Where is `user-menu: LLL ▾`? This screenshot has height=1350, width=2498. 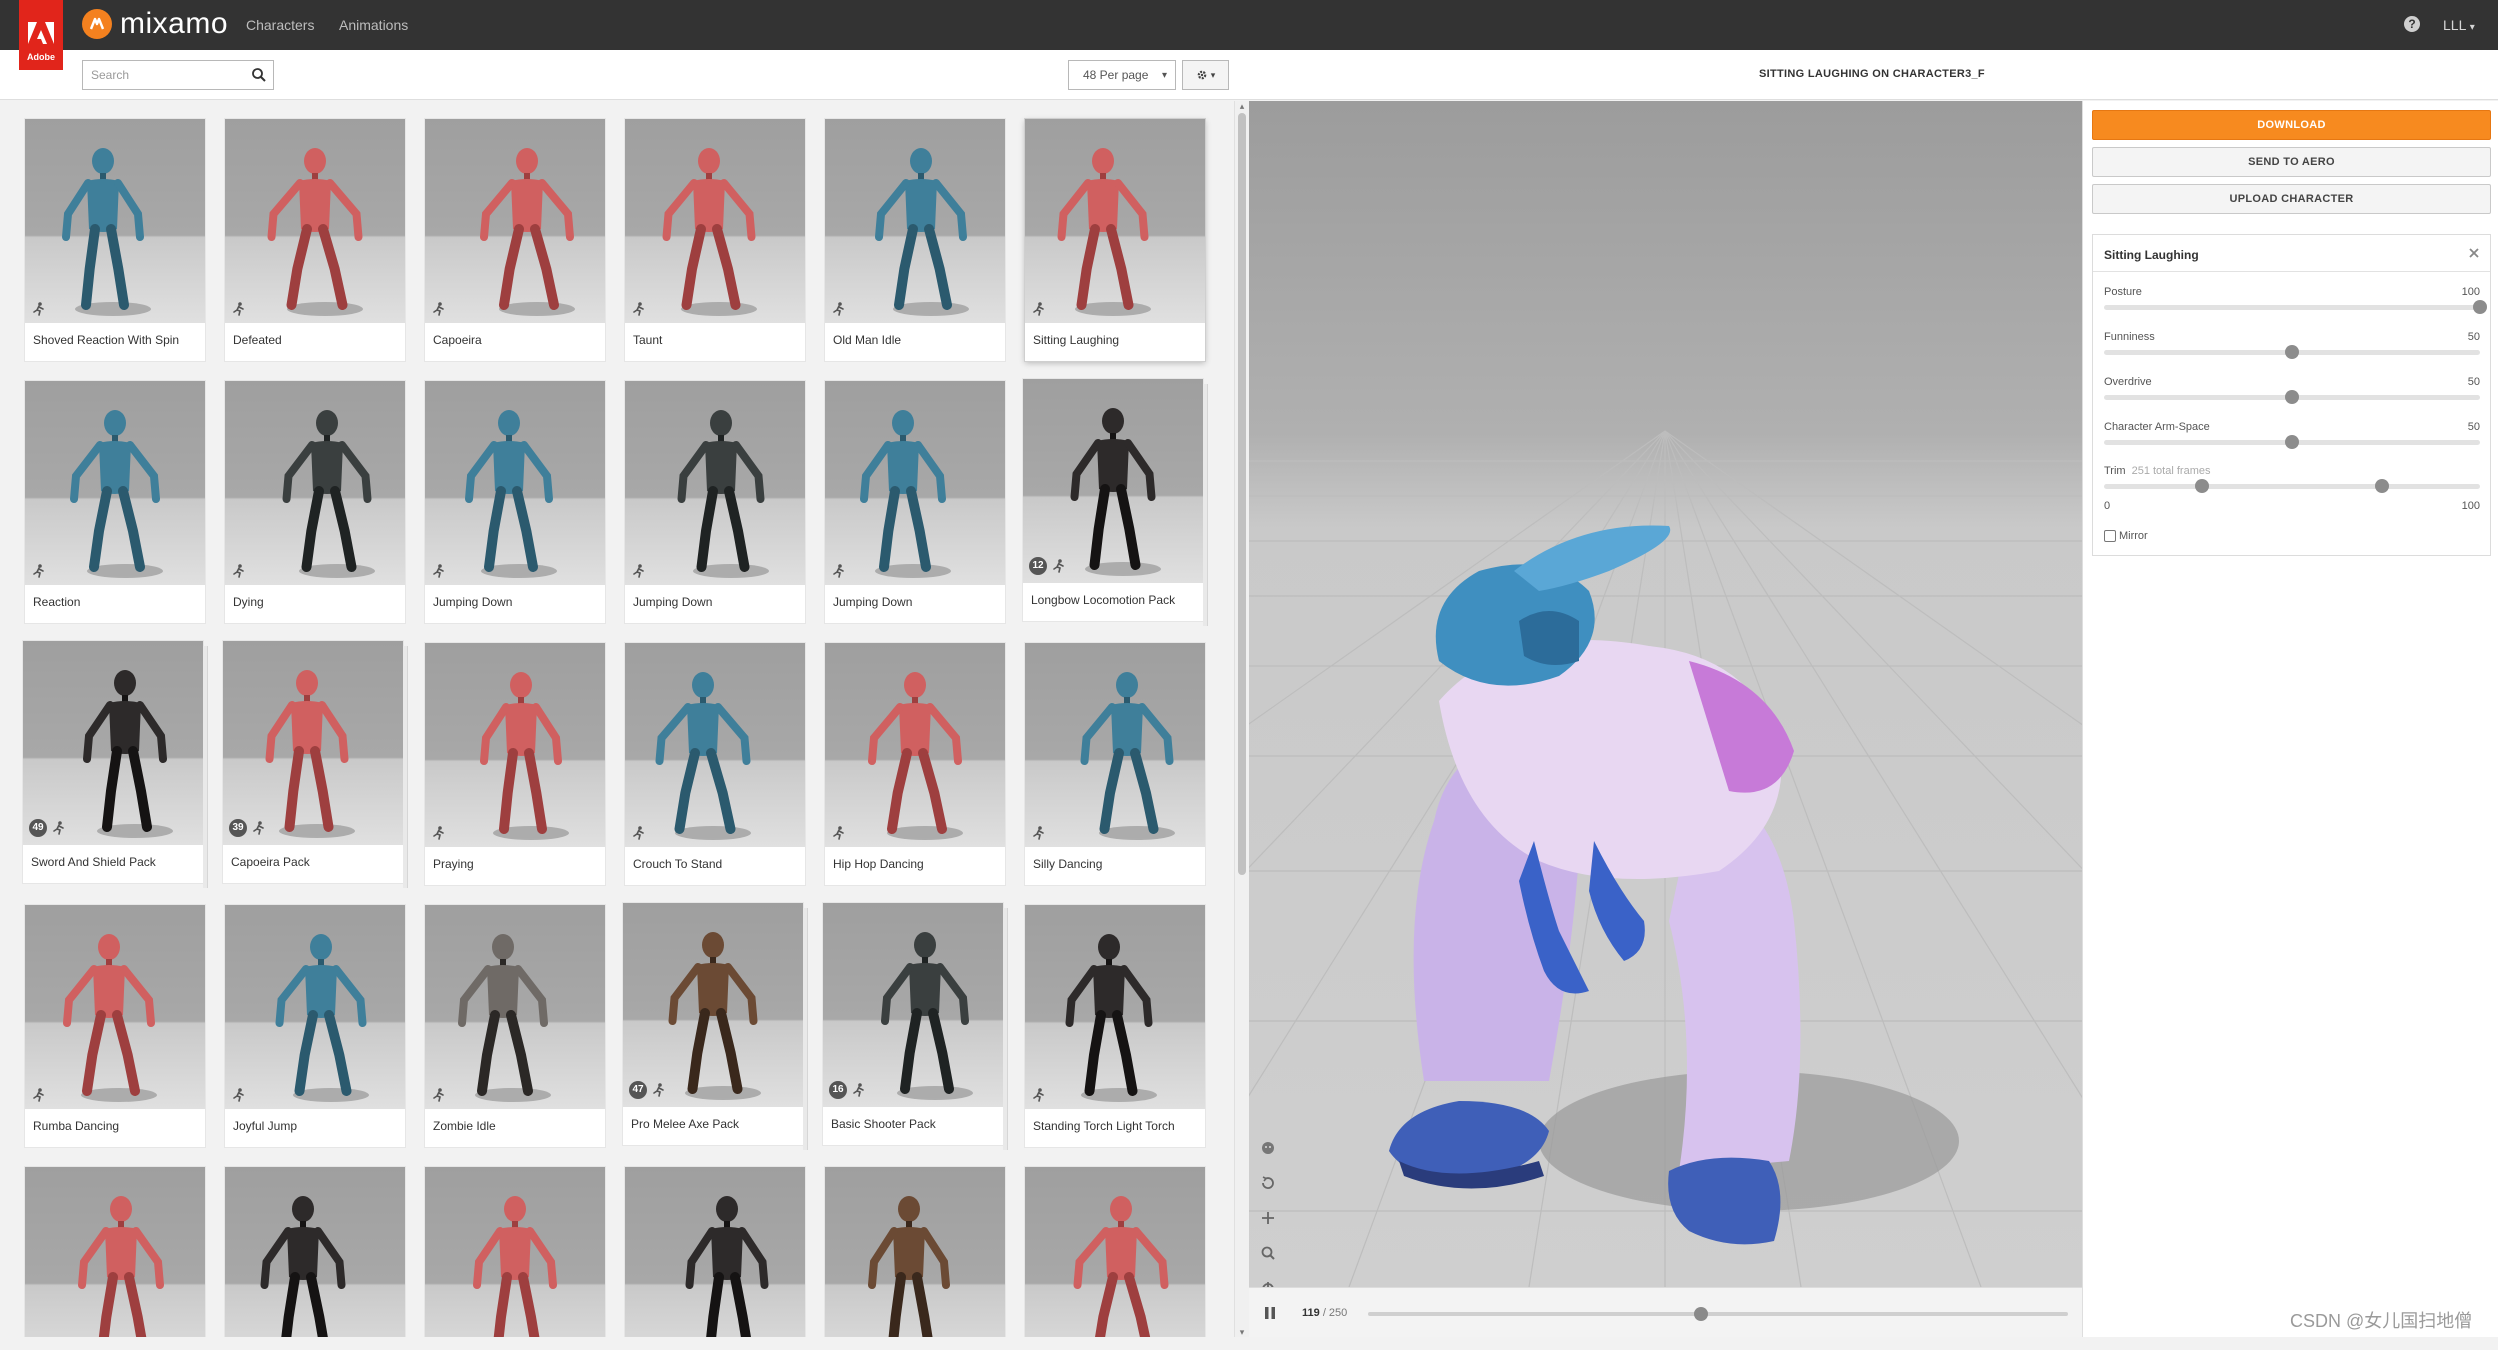 user-menu: LLL ▾ is located at coordinates (2459, 25).